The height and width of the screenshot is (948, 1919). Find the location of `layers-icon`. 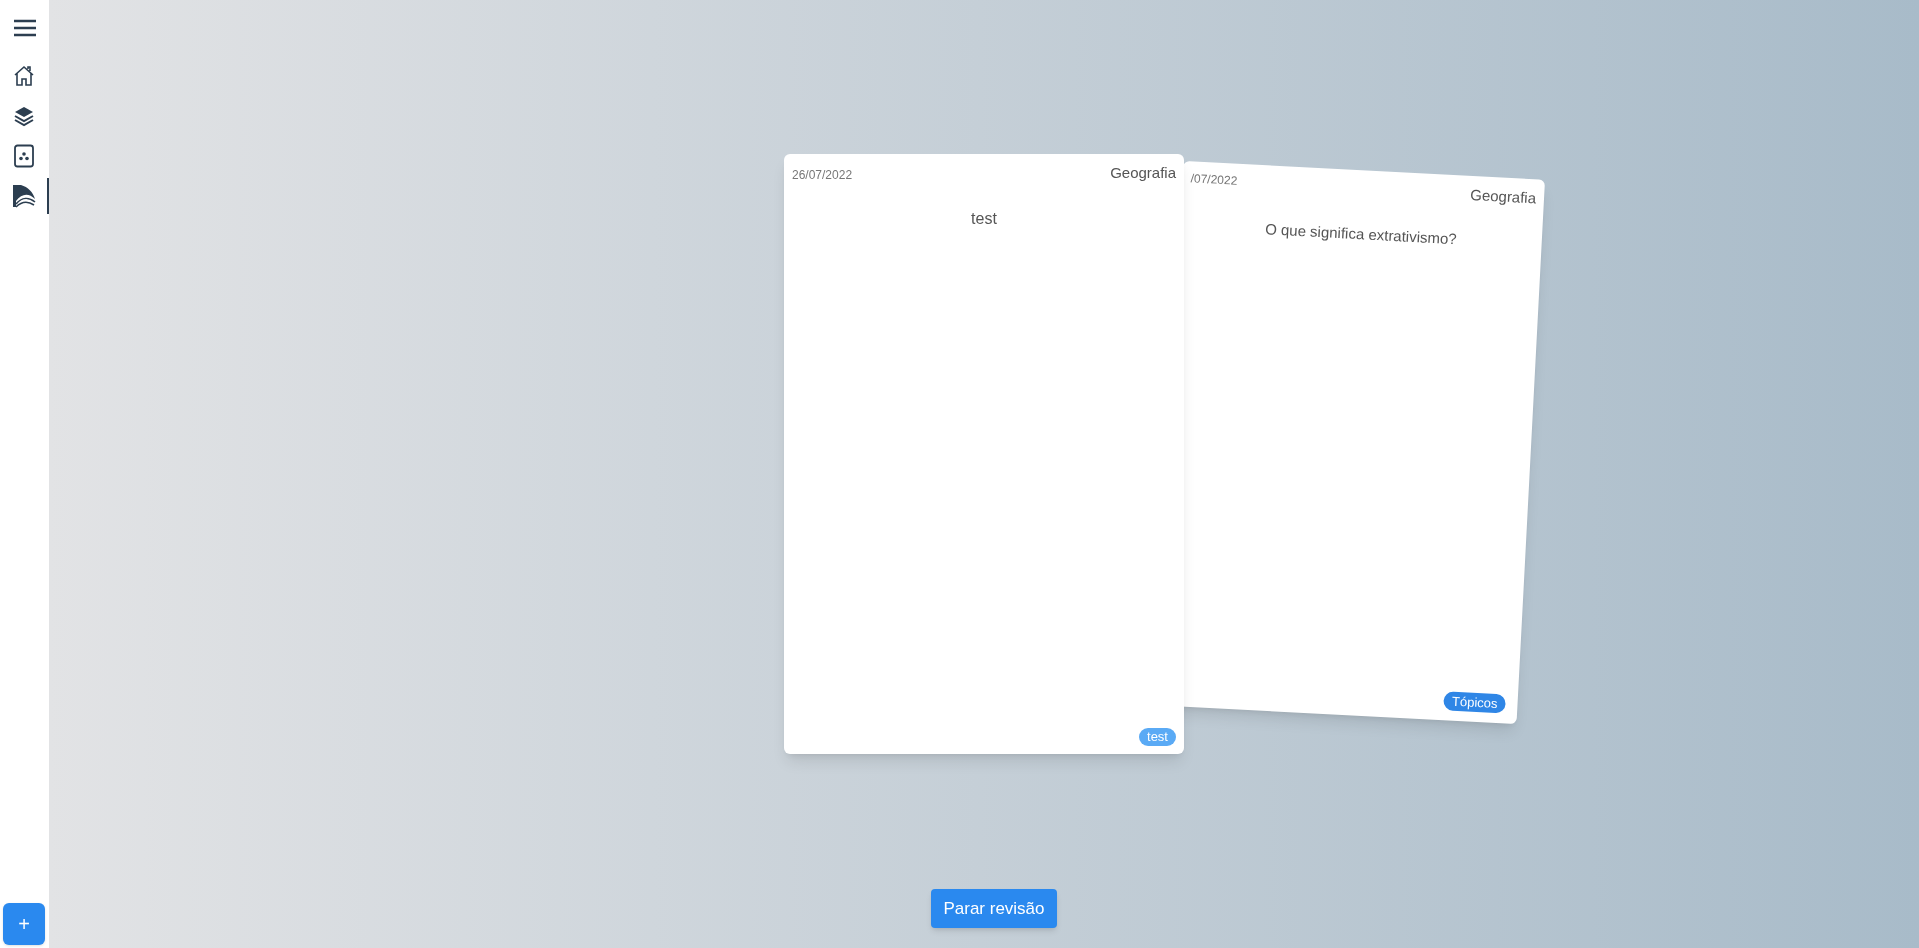

layers-icon is located at coordinates (23, 116).